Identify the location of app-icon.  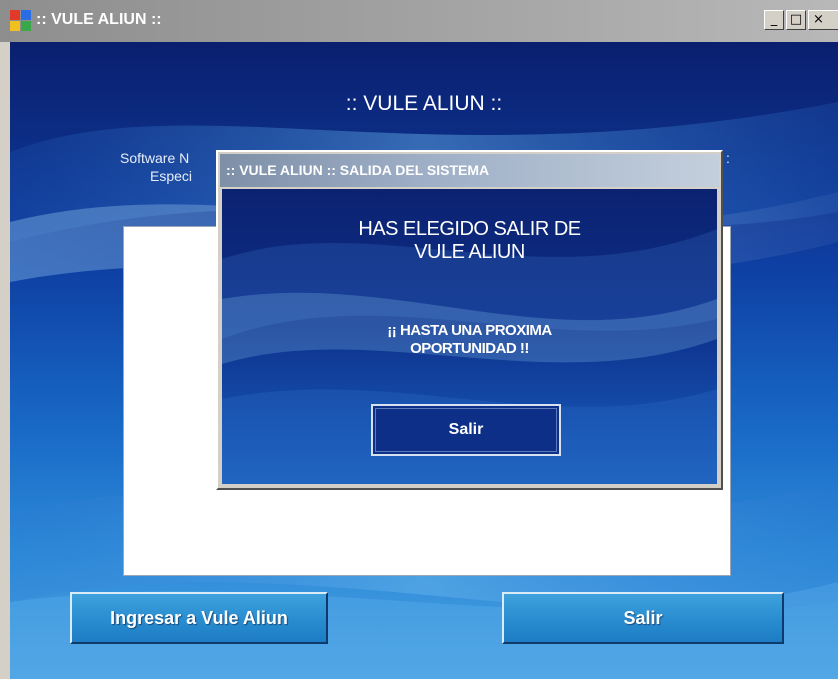
(21, 21).